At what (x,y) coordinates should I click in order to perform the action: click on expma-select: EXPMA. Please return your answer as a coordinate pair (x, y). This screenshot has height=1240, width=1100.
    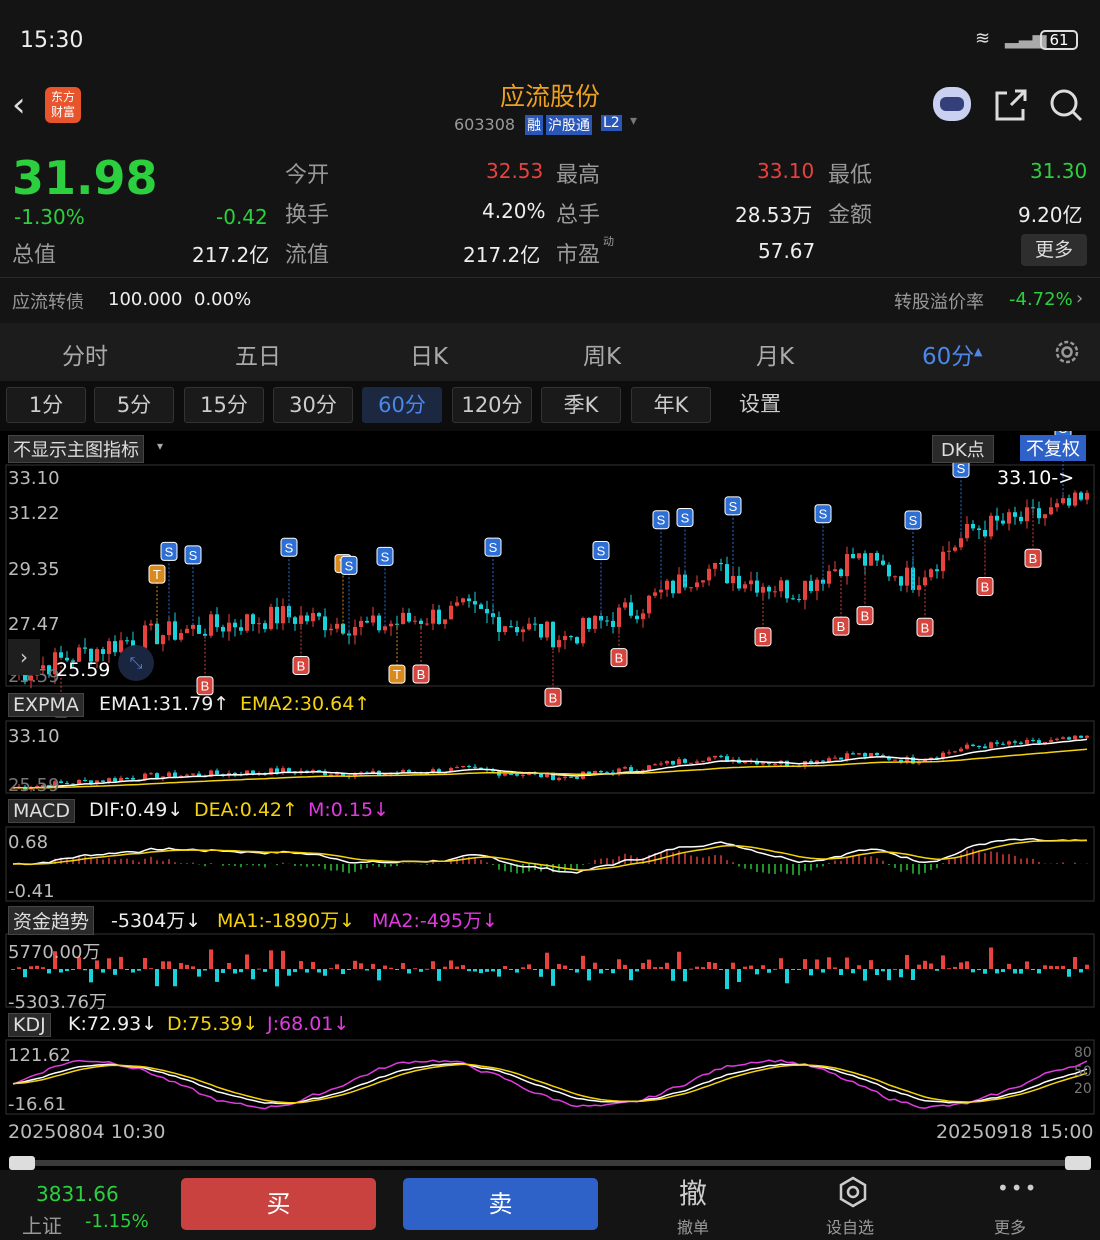
    Looking at the image, I should click on (46, 705).